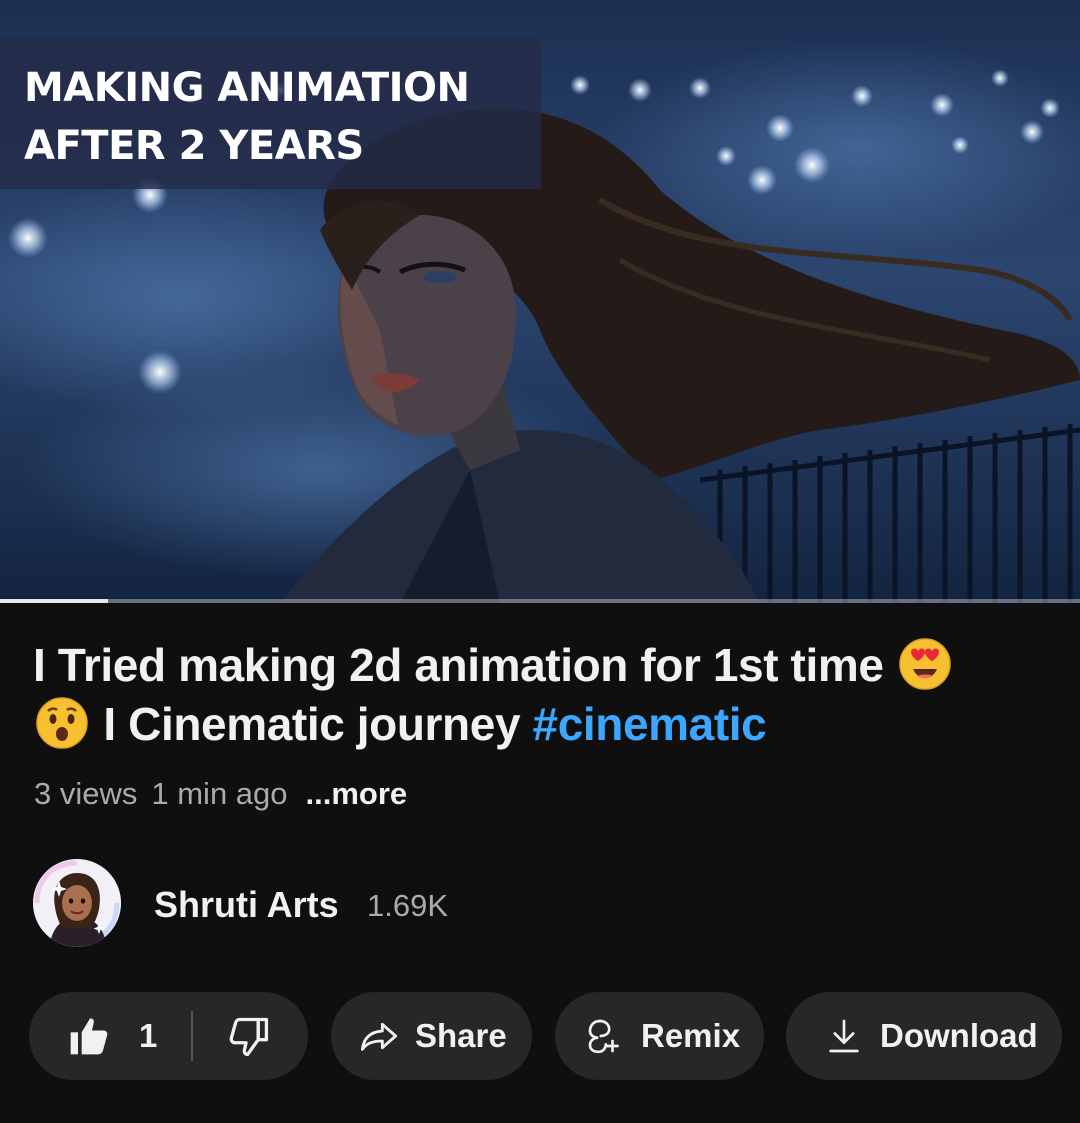 The height and width of the screenshot is (1123, 1080). I want to click on like-dislike-group: 1, so click(168, 1036).